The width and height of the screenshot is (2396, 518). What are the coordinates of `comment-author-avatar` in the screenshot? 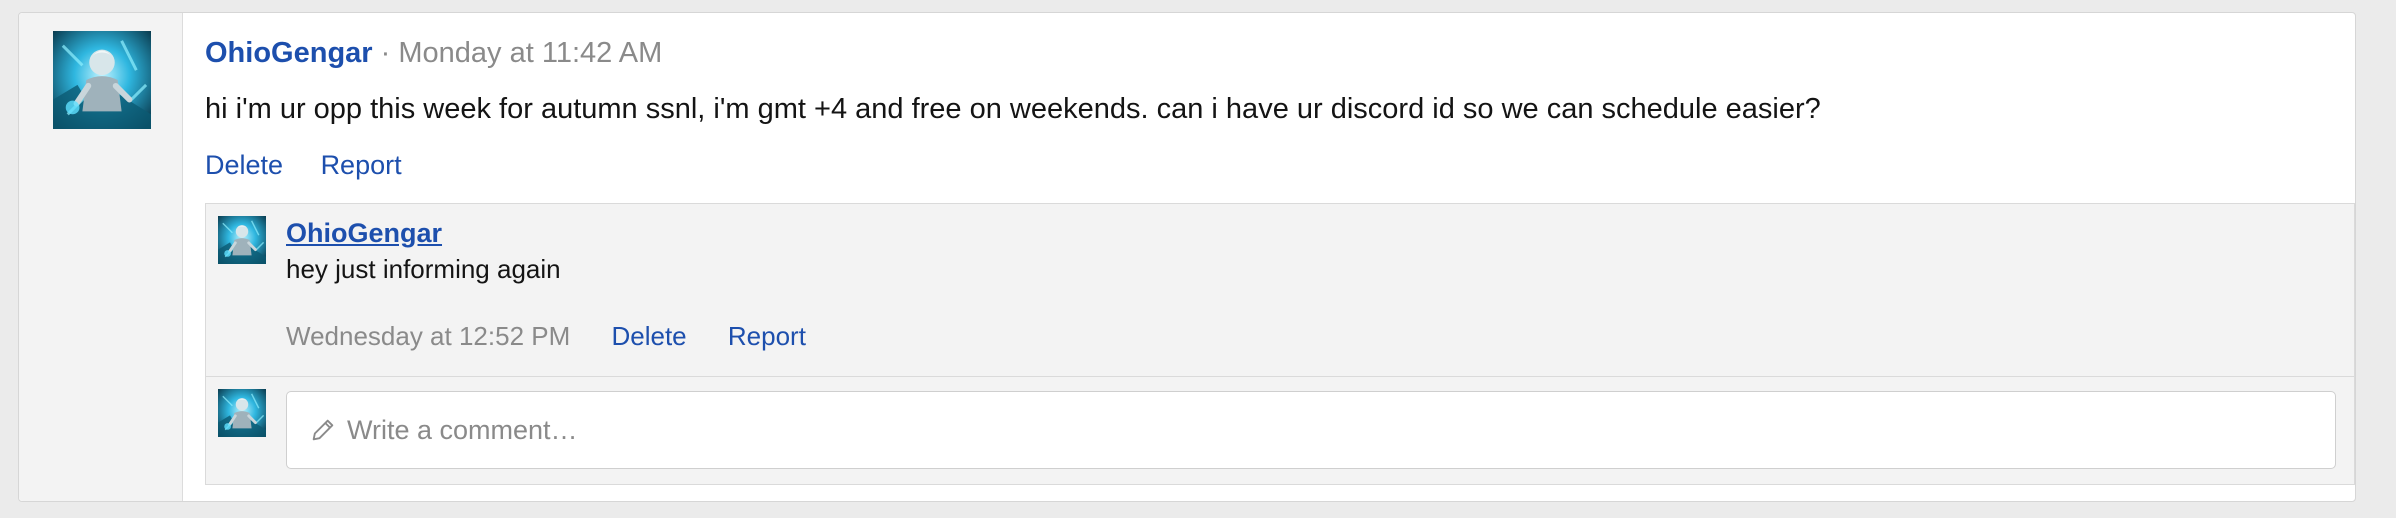 It's located at (242, 240).